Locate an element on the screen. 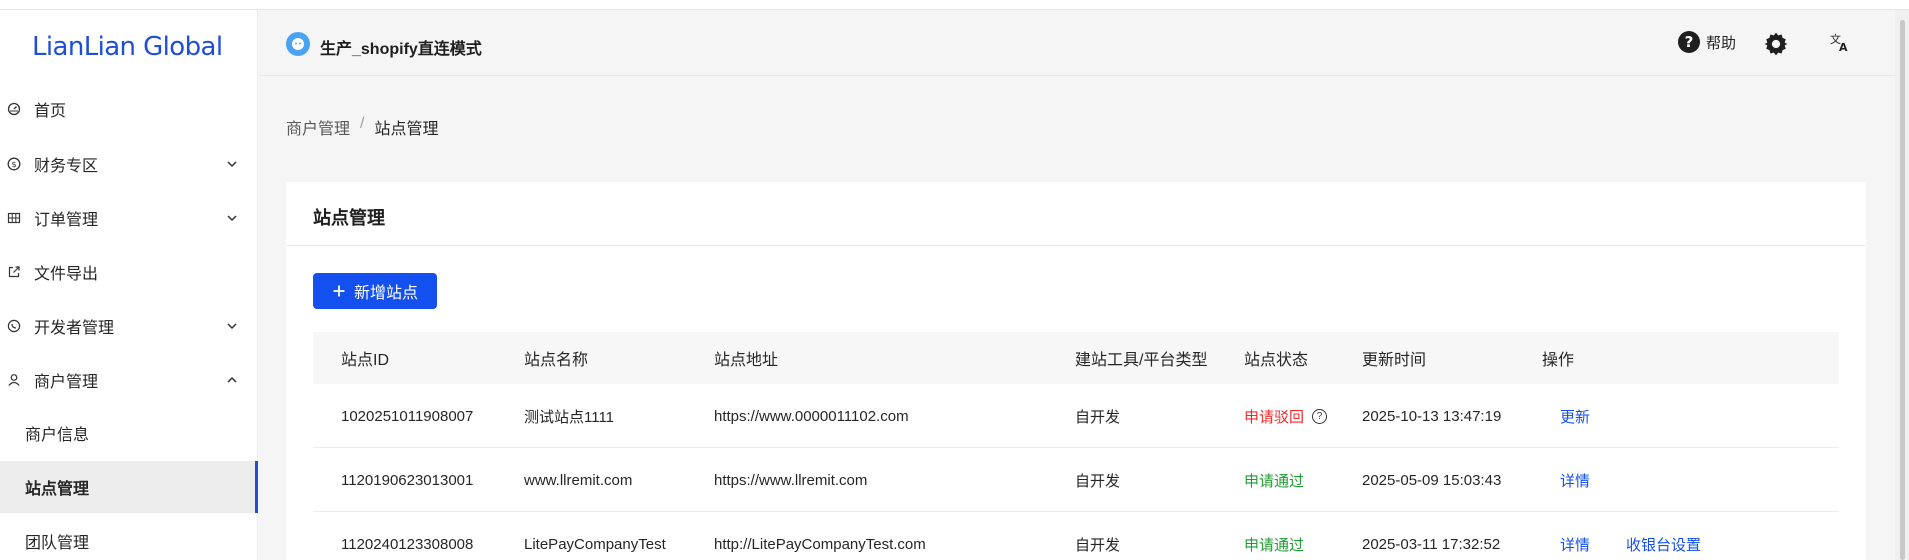  status-badge-rejected: 申请驳回 is located at coordinates (1274, 417).